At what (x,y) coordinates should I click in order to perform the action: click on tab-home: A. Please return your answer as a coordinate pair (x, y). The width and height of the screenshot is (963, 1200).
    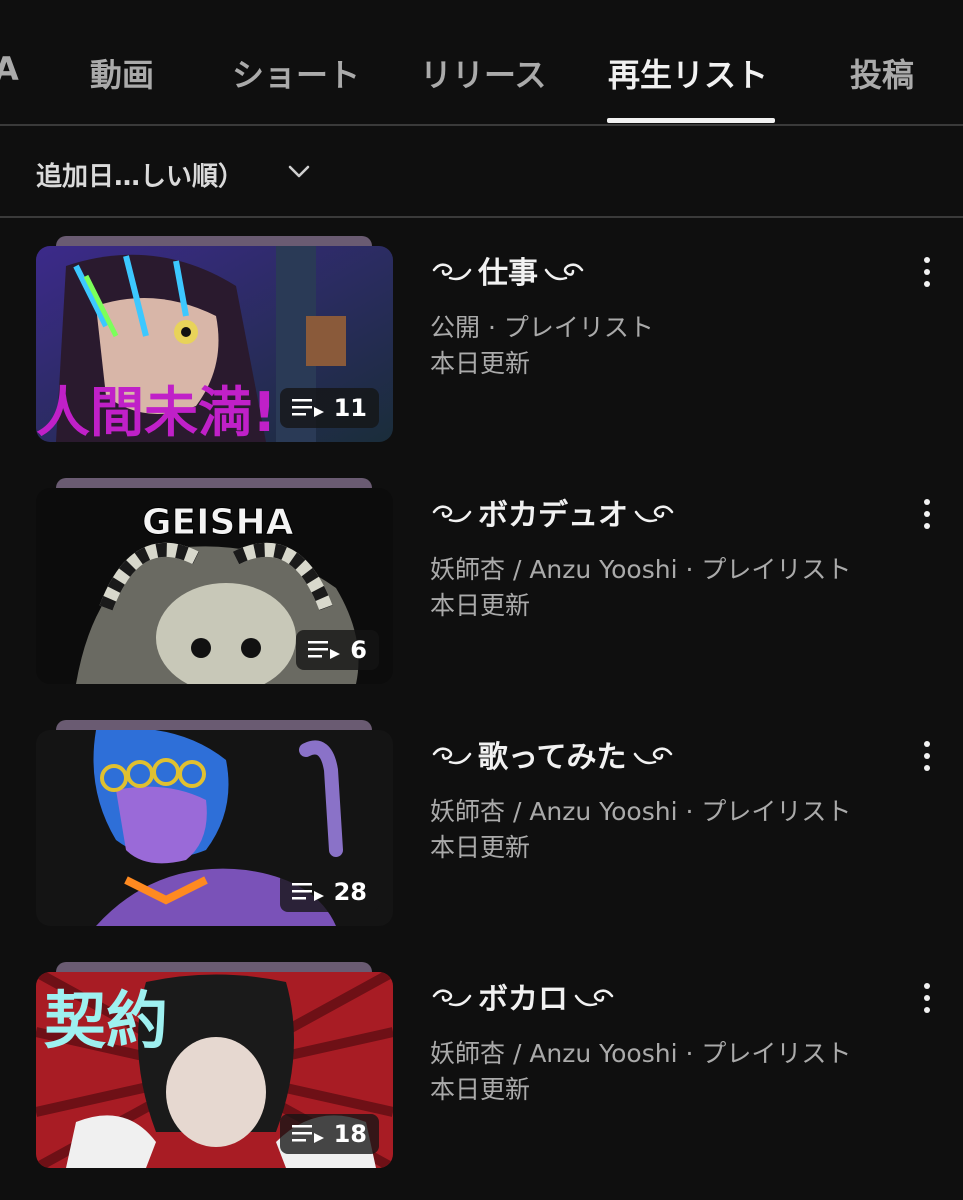
    Looking at the image, I should click on (9, 69).